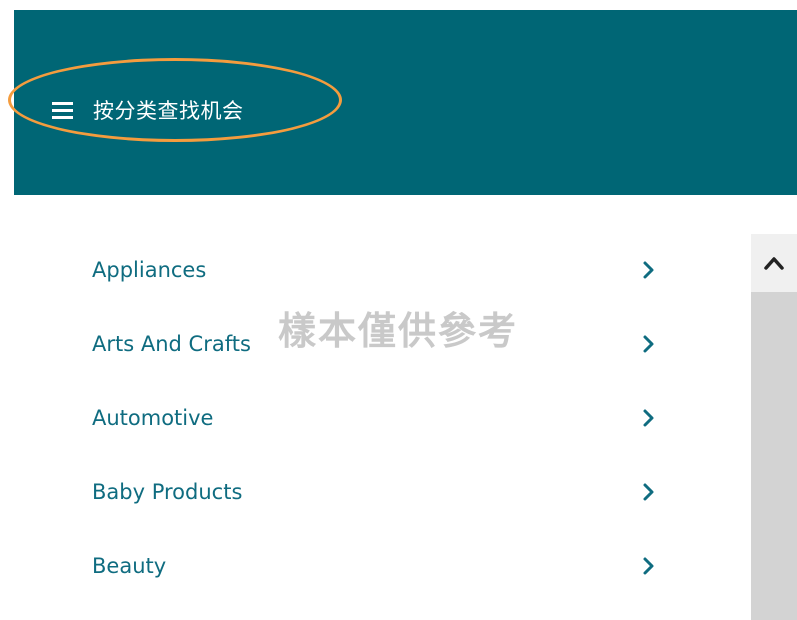 This screenshot has height=620, width=797. I want to click on category-label: Appliances, so click(149, 270).